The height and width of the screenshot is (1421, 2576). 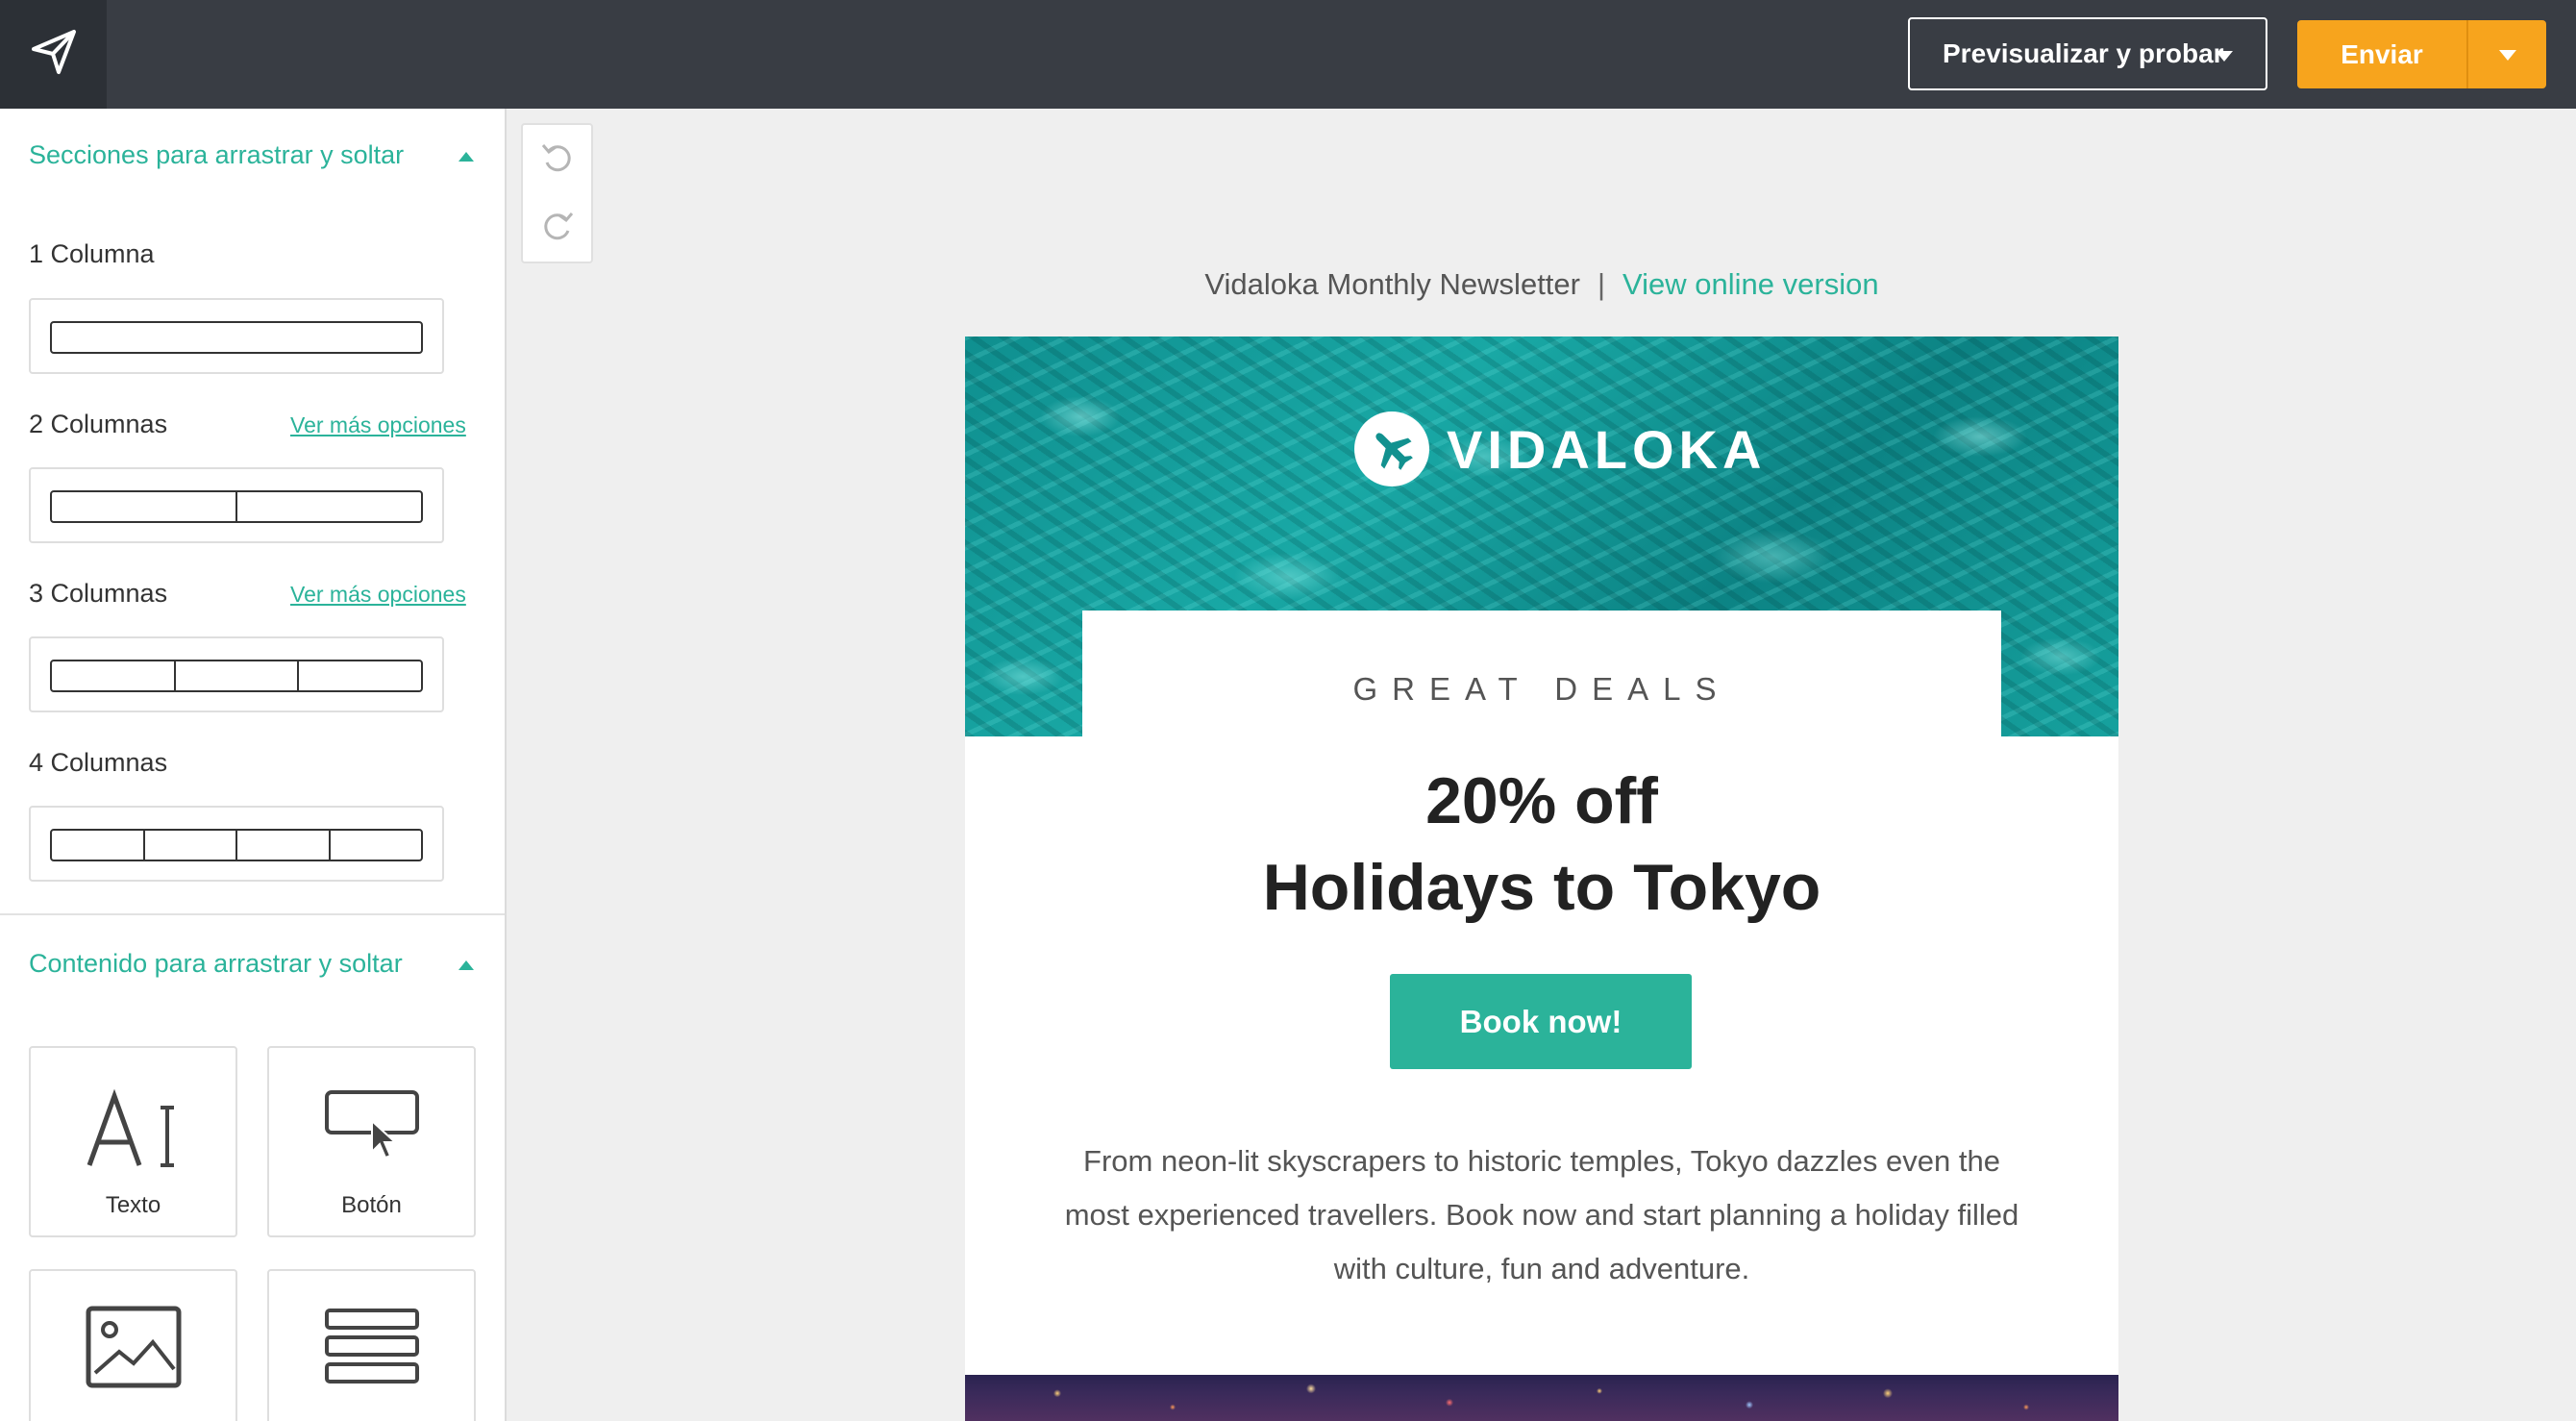 What do you see at coordinates (1541, 689) in the screenshot?
I see `eyebrow-text: GREAT DEALS` at bounding box center [1541, 689].